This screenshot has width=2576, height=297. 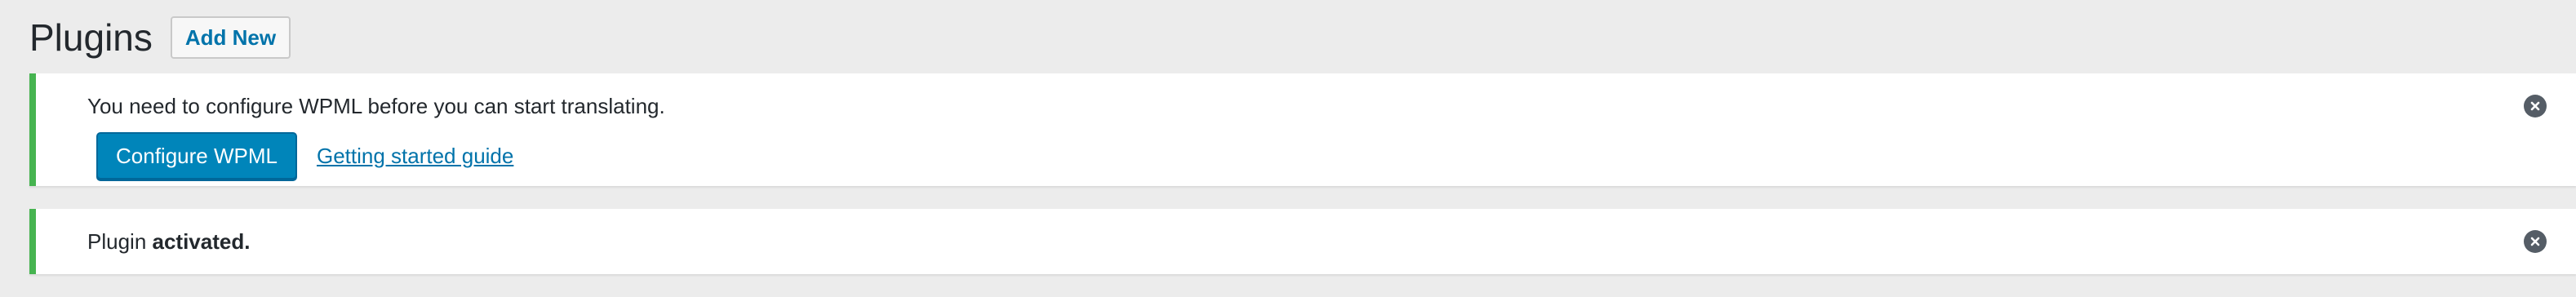 I want to click on add-new-button: Add New, so click(x=230, y=37).